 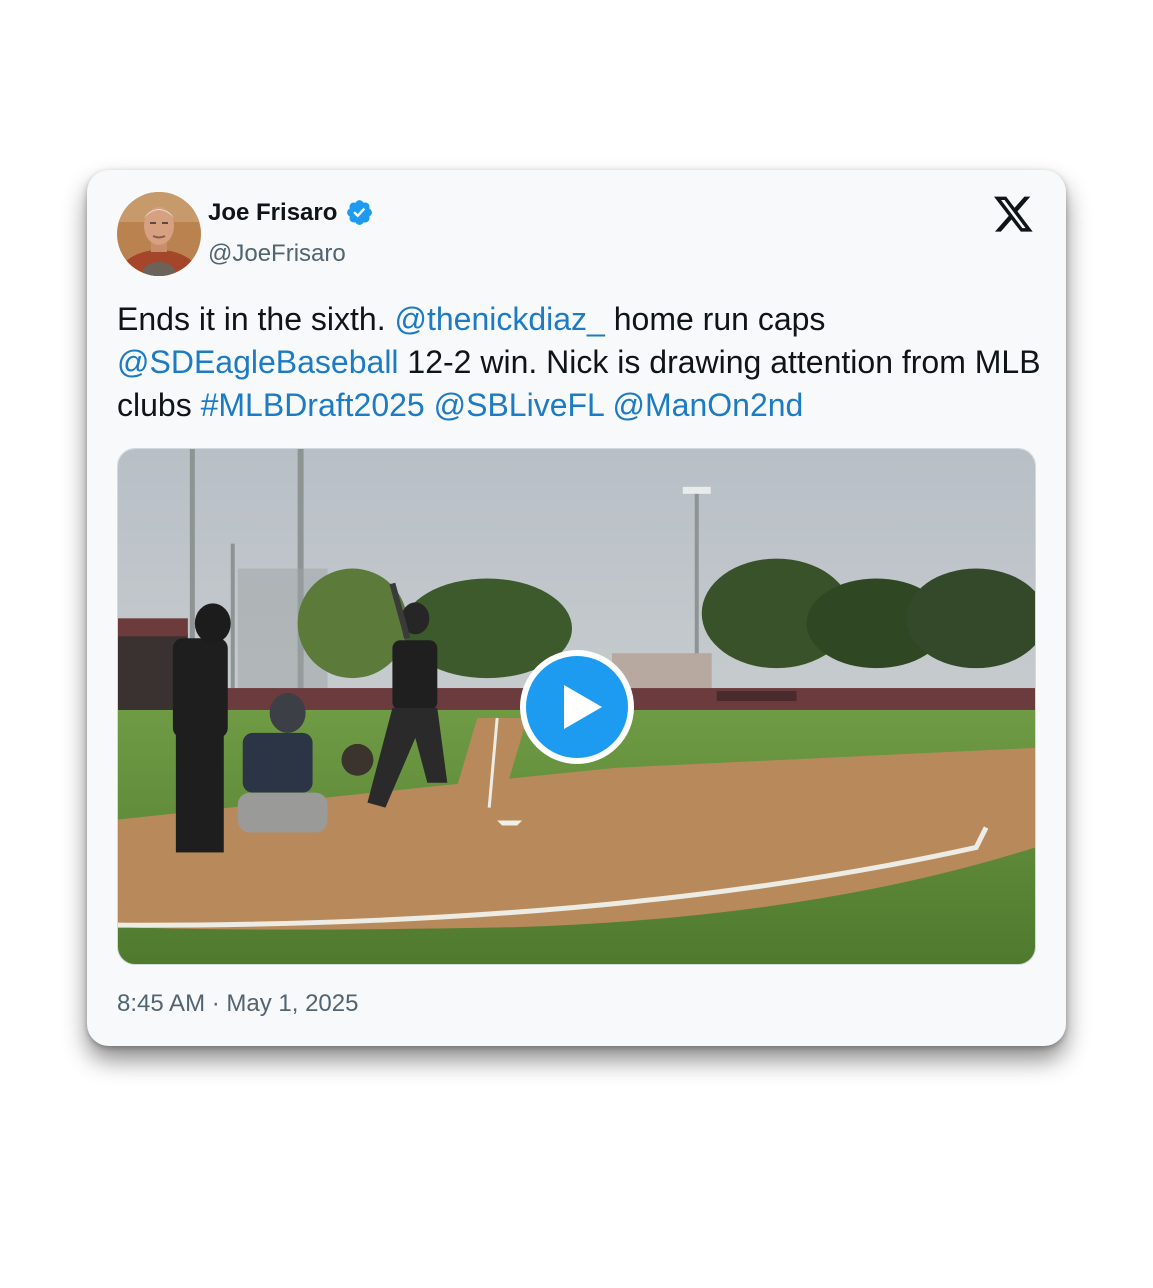 I want to click on avatar-image, so click(x=159, y=234).